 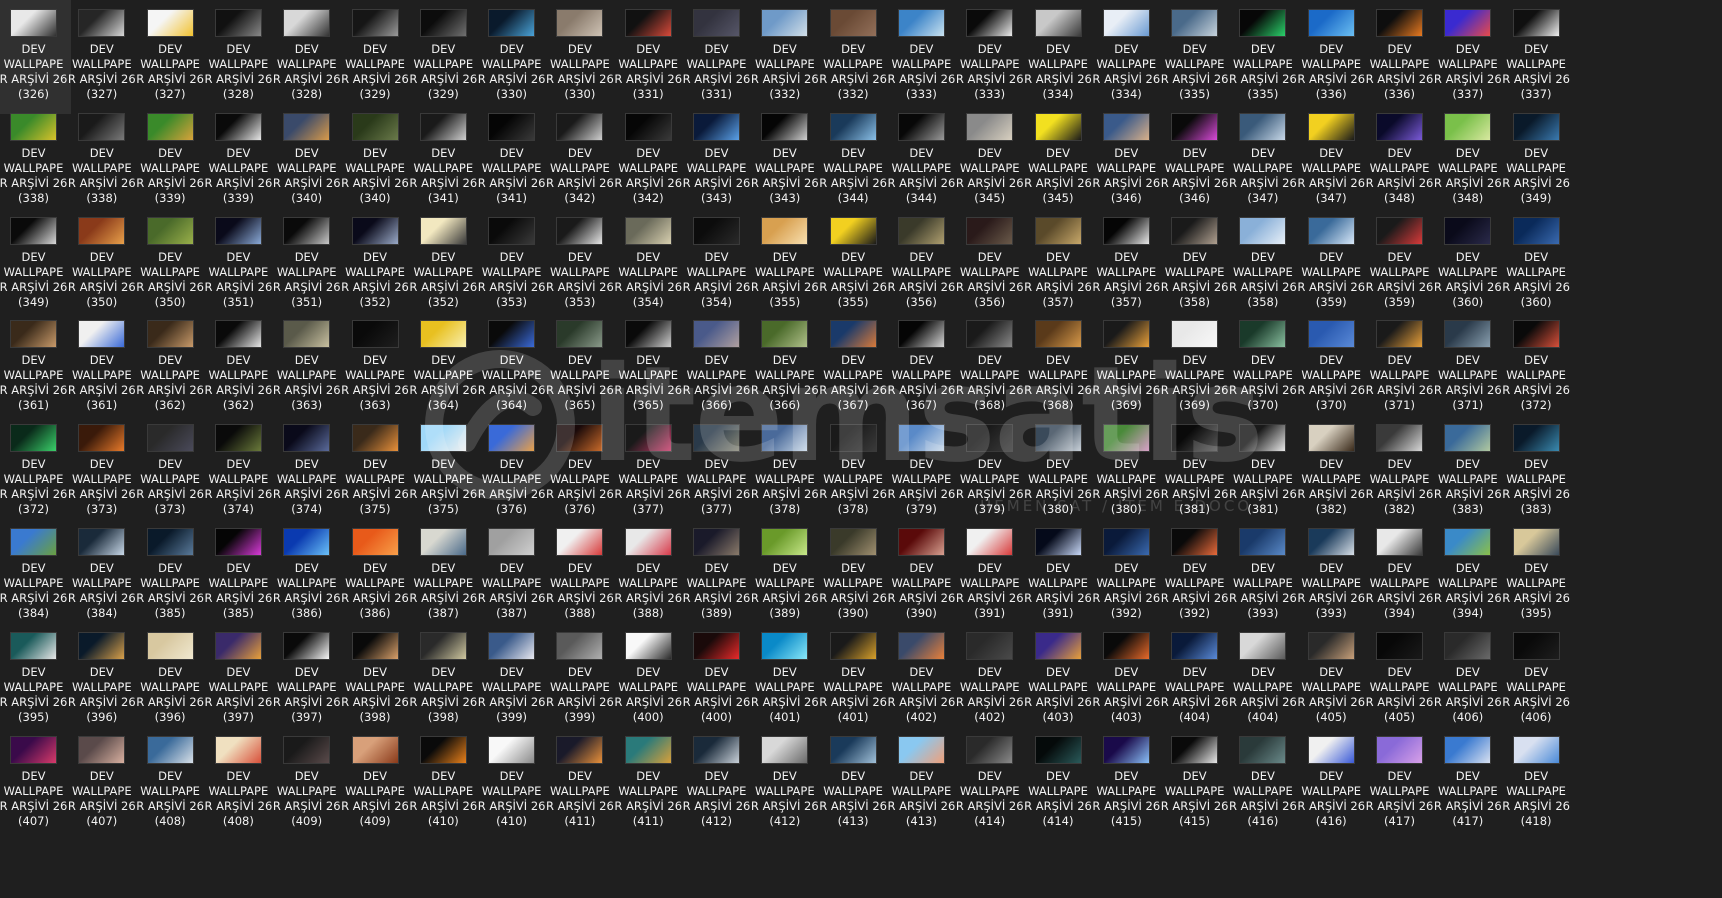 I want to click on file-item: DEV WALLPAPE R ARŞİVİ 26 (389), so click(x=716, y=576).